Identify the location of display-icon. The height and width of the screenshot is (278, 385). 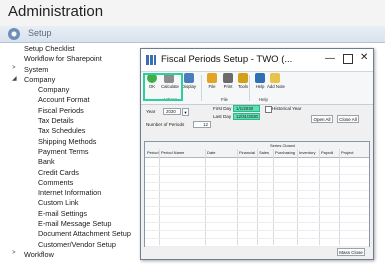
(189, 78).